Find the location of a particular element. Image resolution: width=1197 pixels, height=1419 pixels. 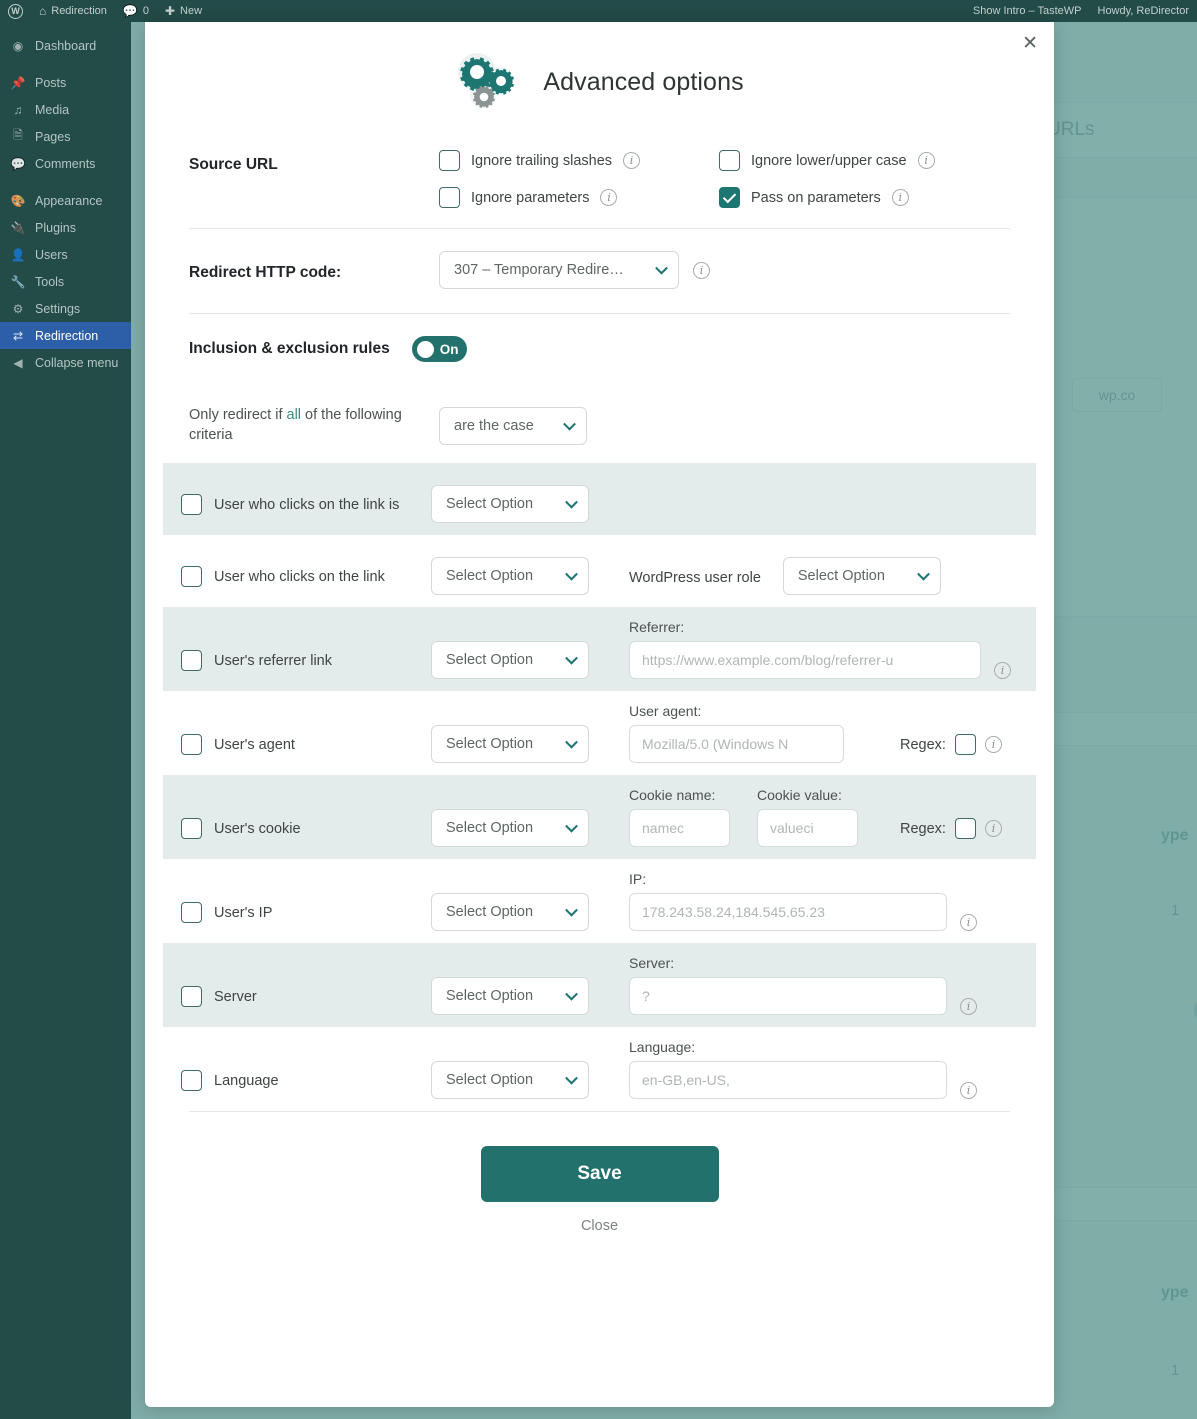

regex-label: Regex: is located at coordinates (923, 744).